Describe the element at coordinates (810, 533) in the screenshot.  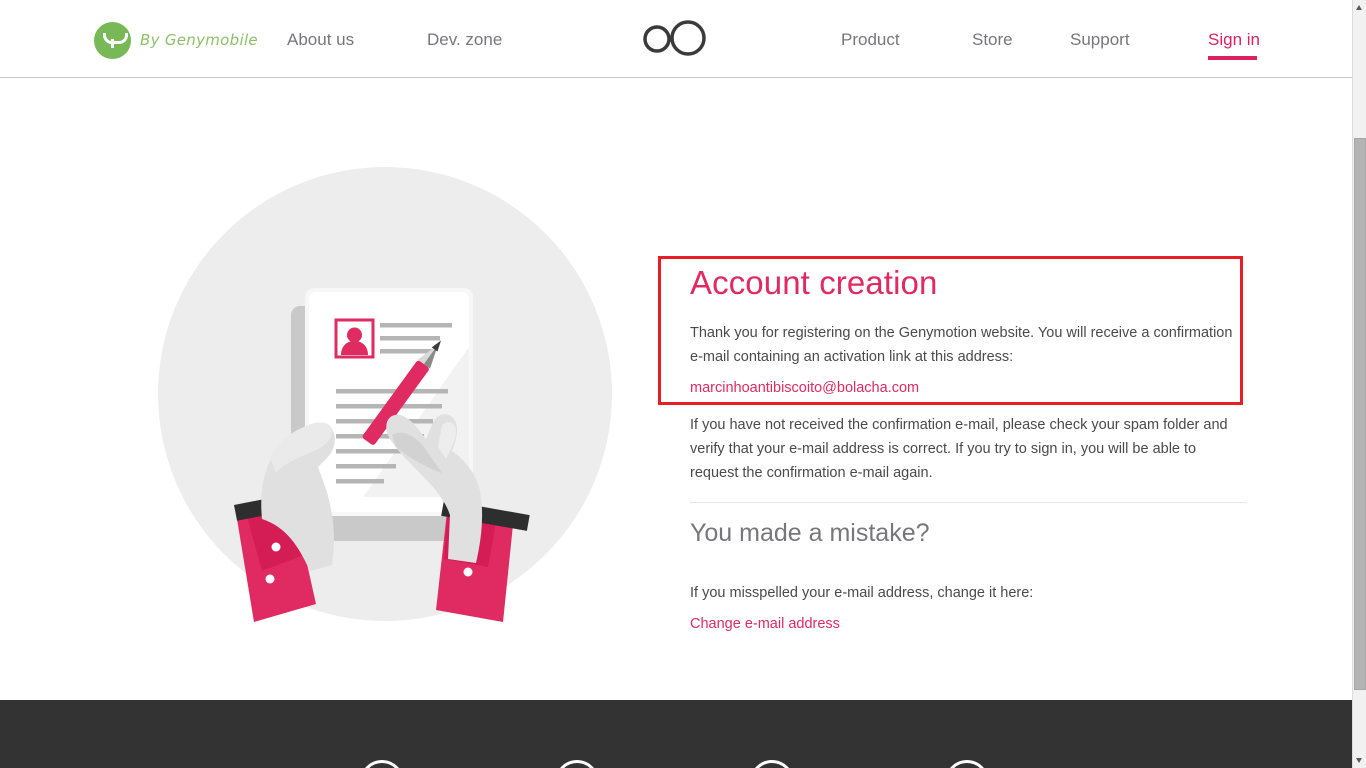
I see `mistake-section-title: You made a mistake?` at that location.